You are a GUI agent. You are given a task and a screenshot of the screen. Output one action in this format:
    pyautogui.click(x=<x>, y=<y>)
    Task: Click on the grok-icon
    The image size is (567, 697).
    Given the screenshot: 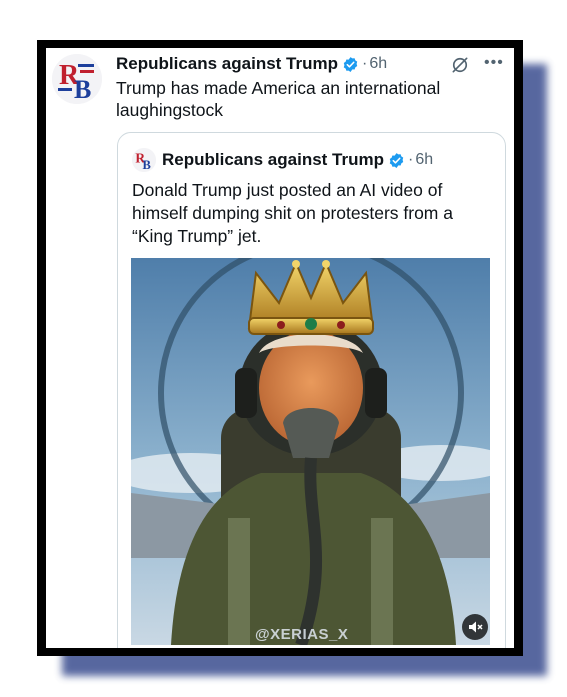 What is the action you would take?
    pyautogui.click(x=460, y=65)
    